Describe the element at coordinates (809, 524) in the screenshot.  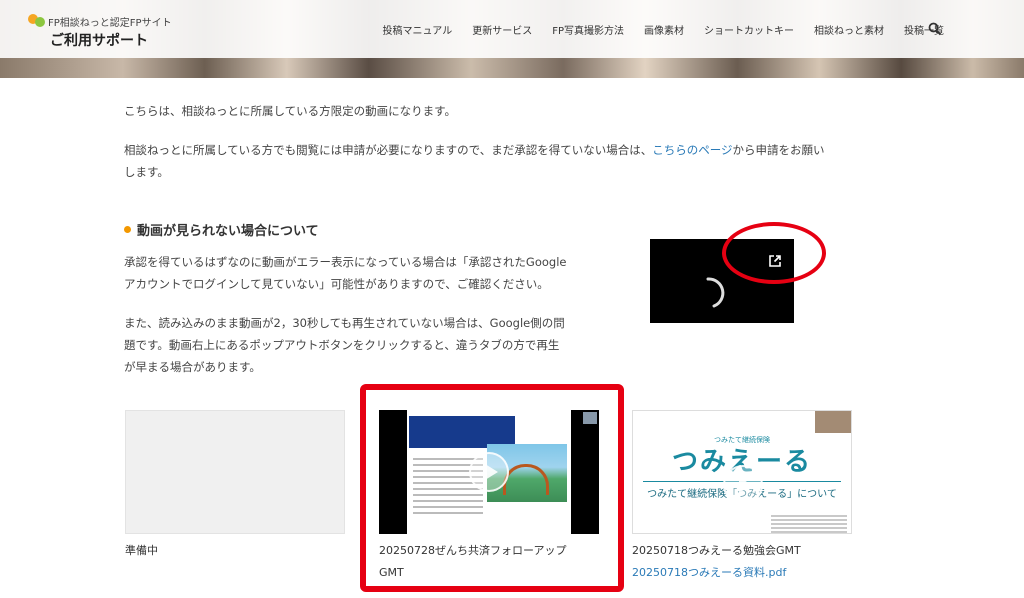
I see `slide-footer-text` at that location.